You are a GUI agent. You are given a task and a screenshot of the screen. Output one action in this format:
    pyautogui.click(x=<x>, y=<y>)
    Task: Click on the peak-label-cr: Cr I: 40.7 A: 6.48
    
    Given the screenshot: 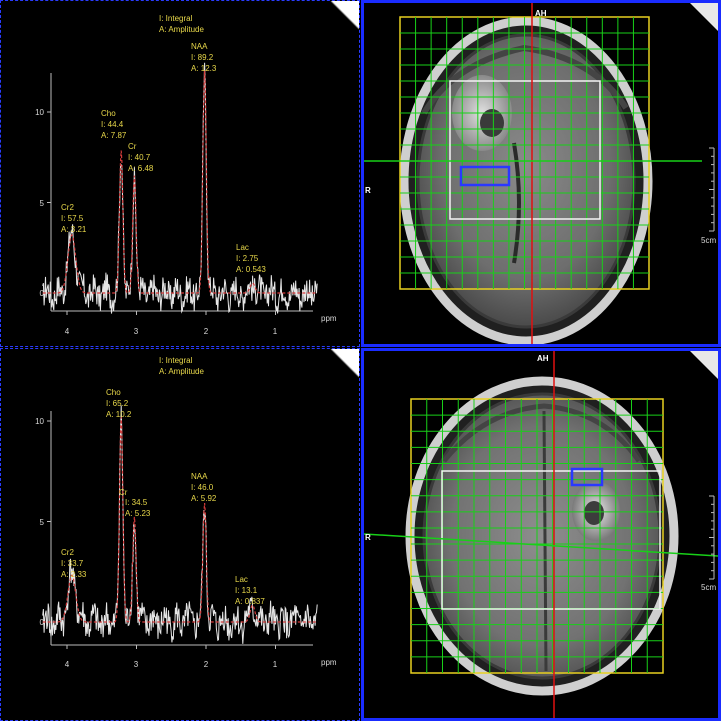 What is the action you would take?
    pyautogui.click(x=141, y=157)
    